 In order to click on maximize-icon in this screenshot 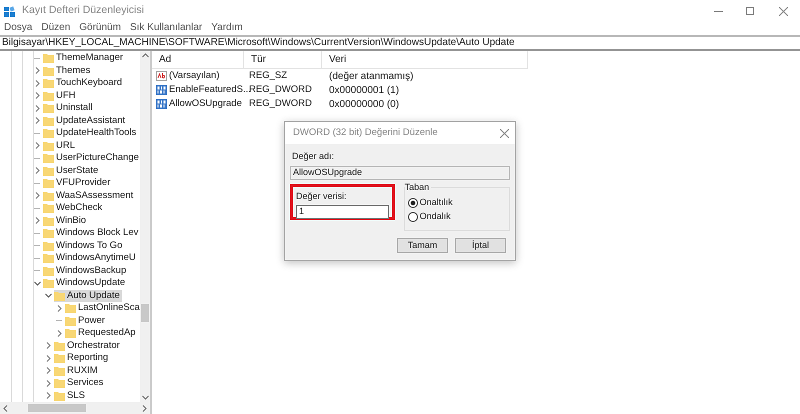, I will do `click(750, 11)`.